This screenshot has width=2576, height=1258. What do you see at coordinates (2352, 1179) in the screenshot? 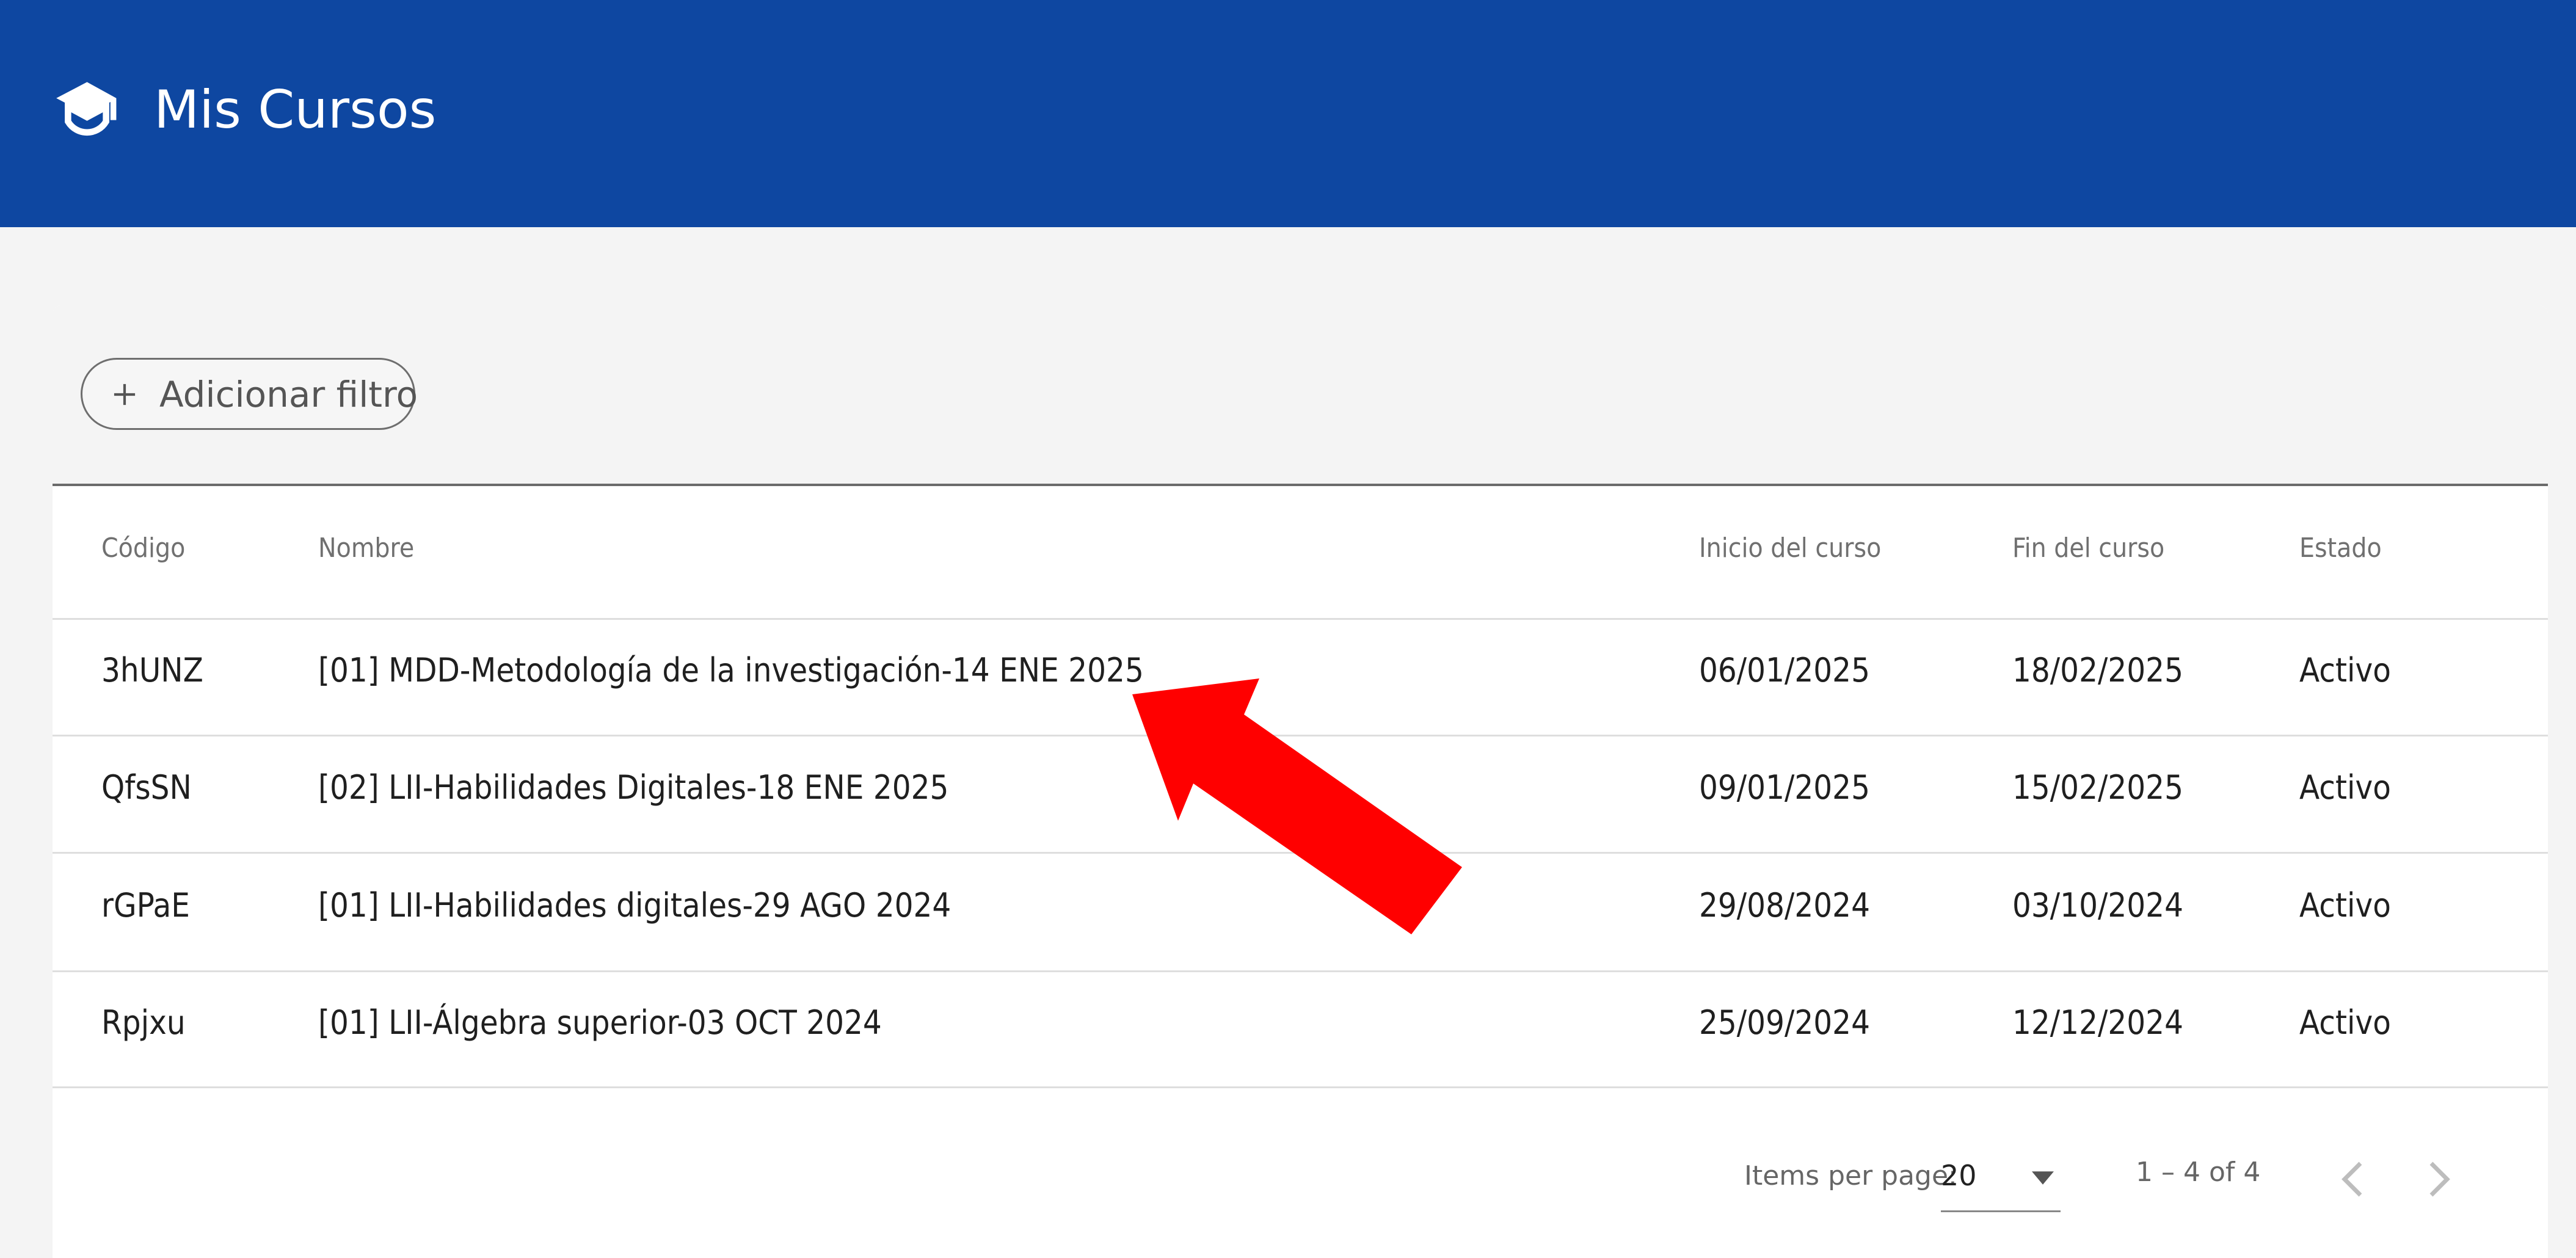
I see `chevron-left-icon` at bounding box center [2352, 1179].